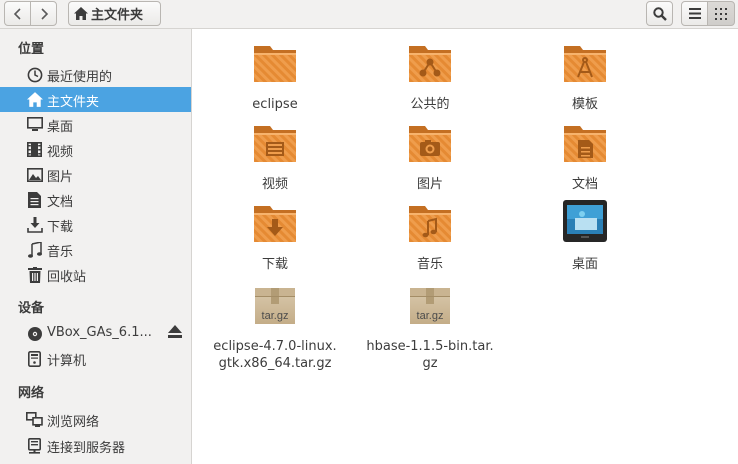 The image size is (738, 464). Describe the element at coordinates (275, 363) in the screenshot. I see `file-name-line-2: gtk.x86_64.tar.gz` at that location.